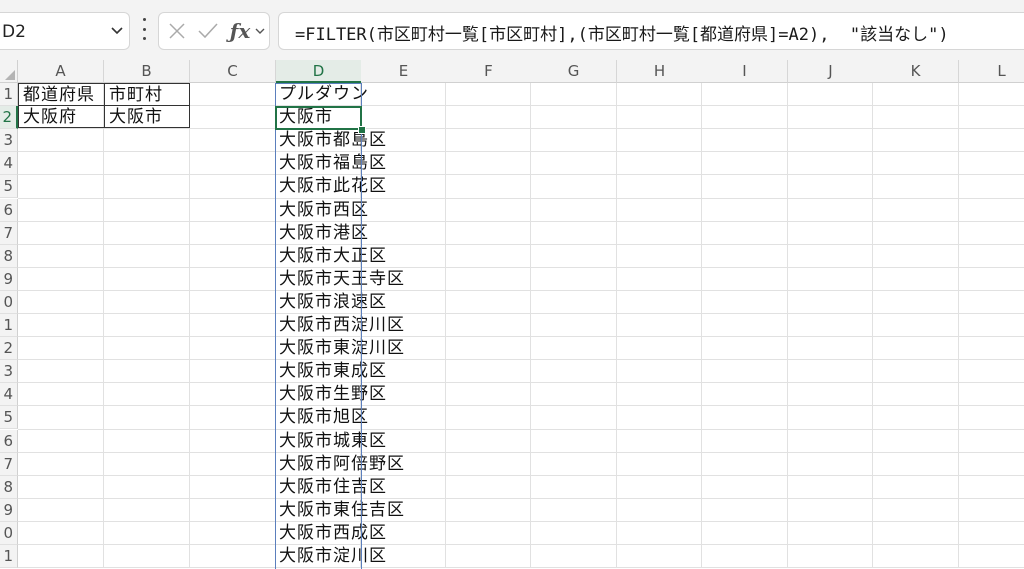 This screenshot has width=1024, height=569. I want to click on spill-cell: 大阪市東淀川区, so click(340, 348).